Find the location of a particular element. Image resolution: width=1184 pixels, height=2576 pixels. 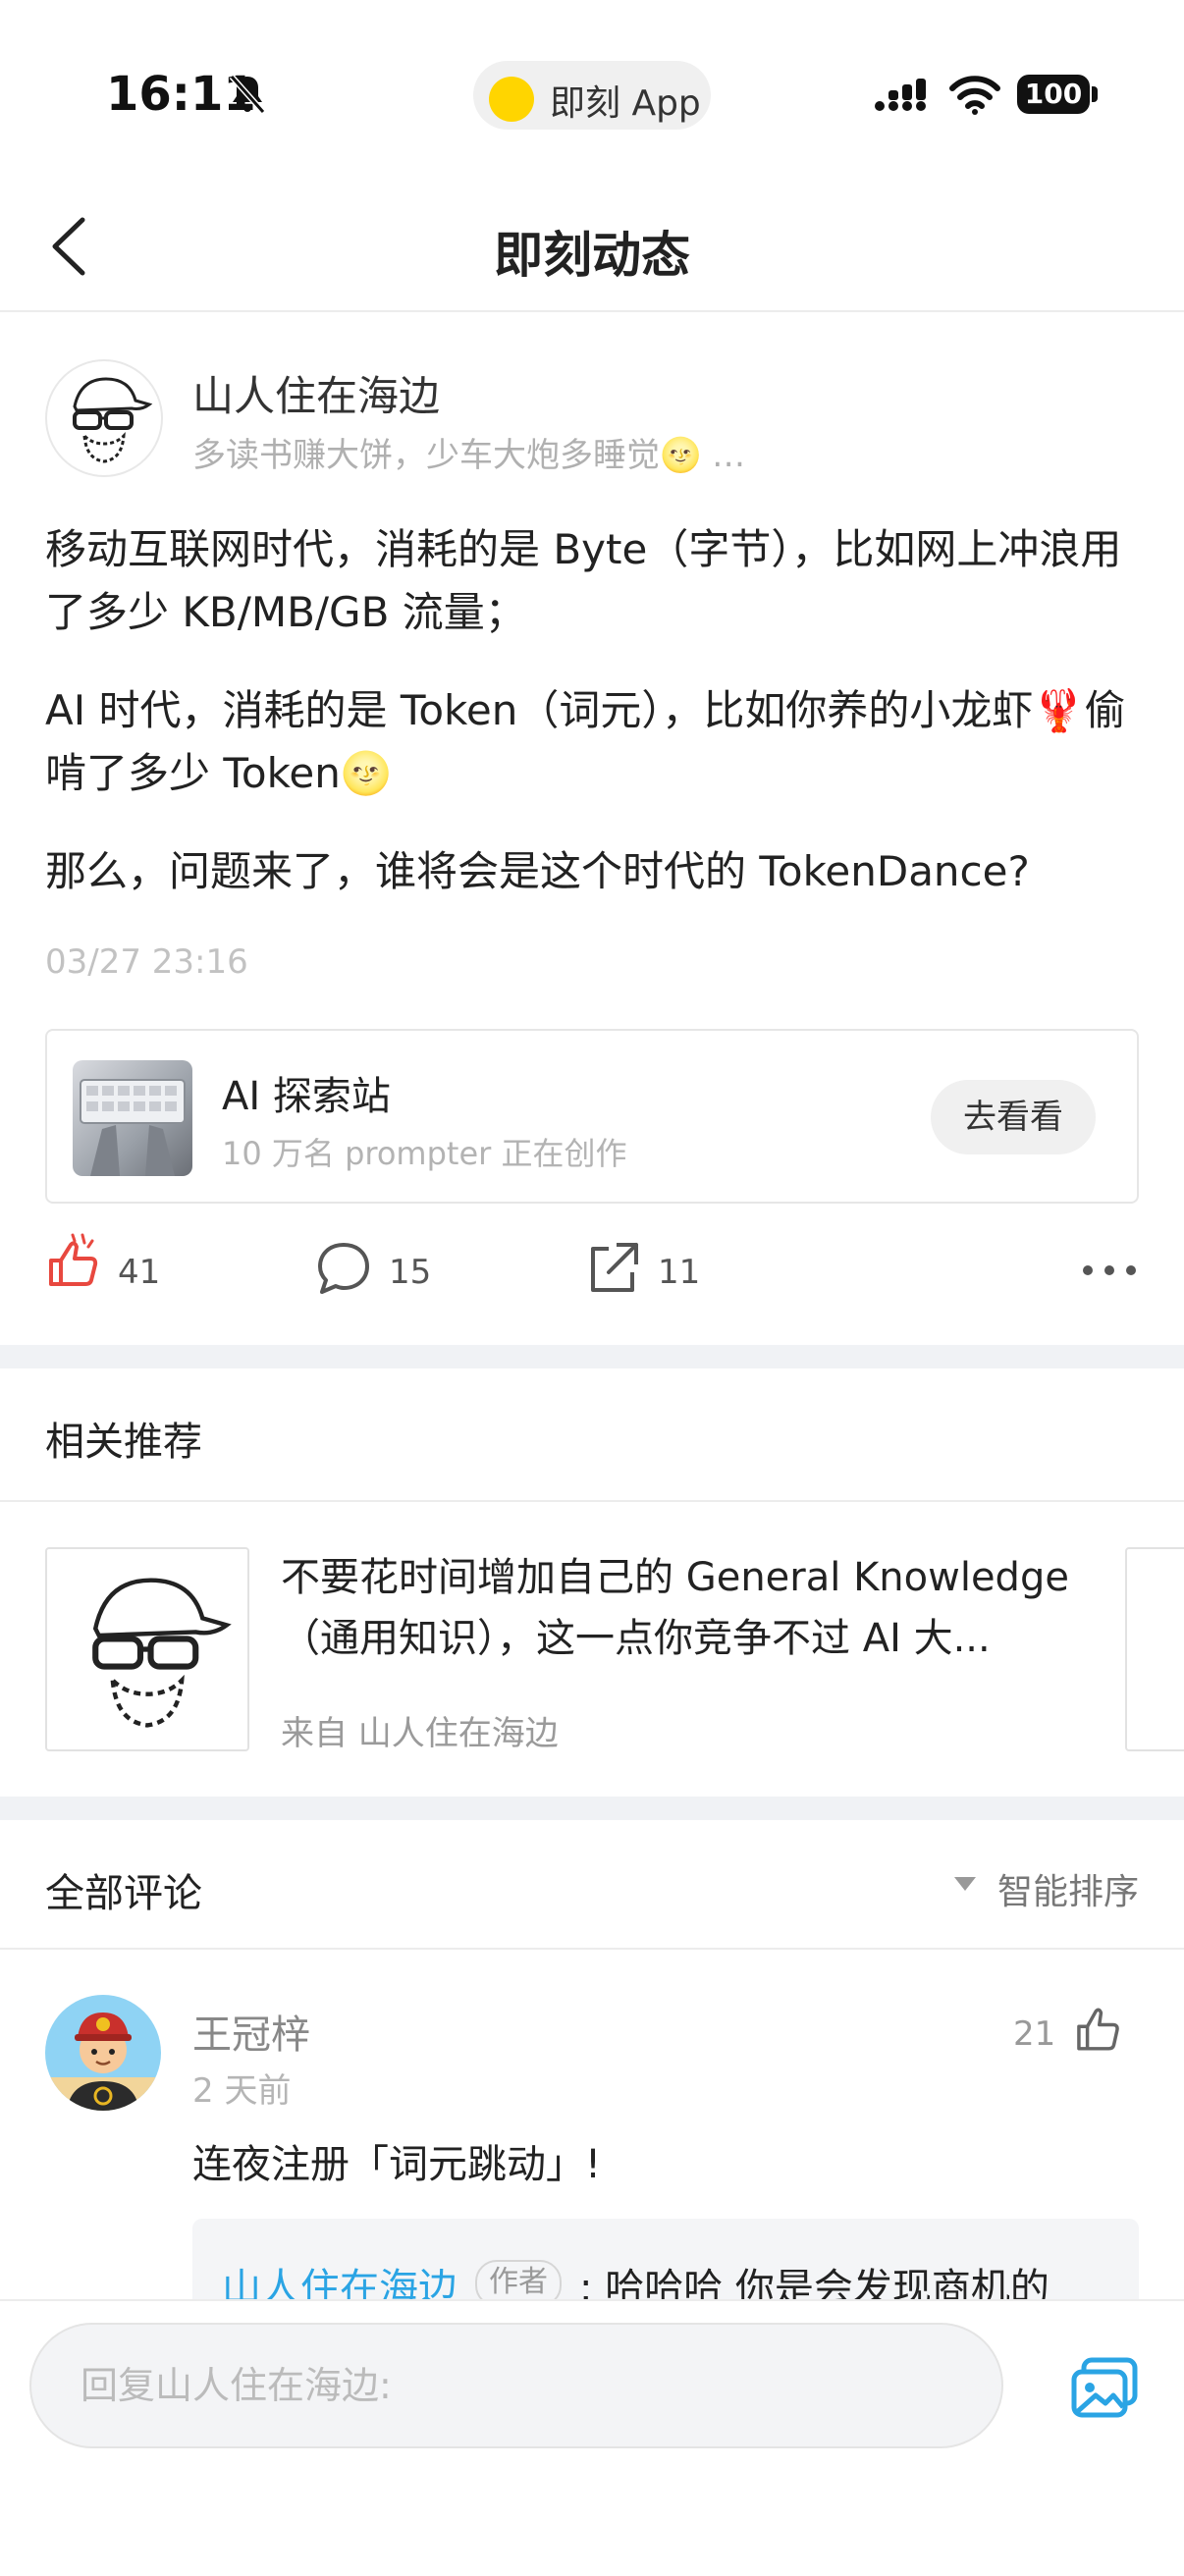

commenter-avatar is located at coordinates (103, 2053).